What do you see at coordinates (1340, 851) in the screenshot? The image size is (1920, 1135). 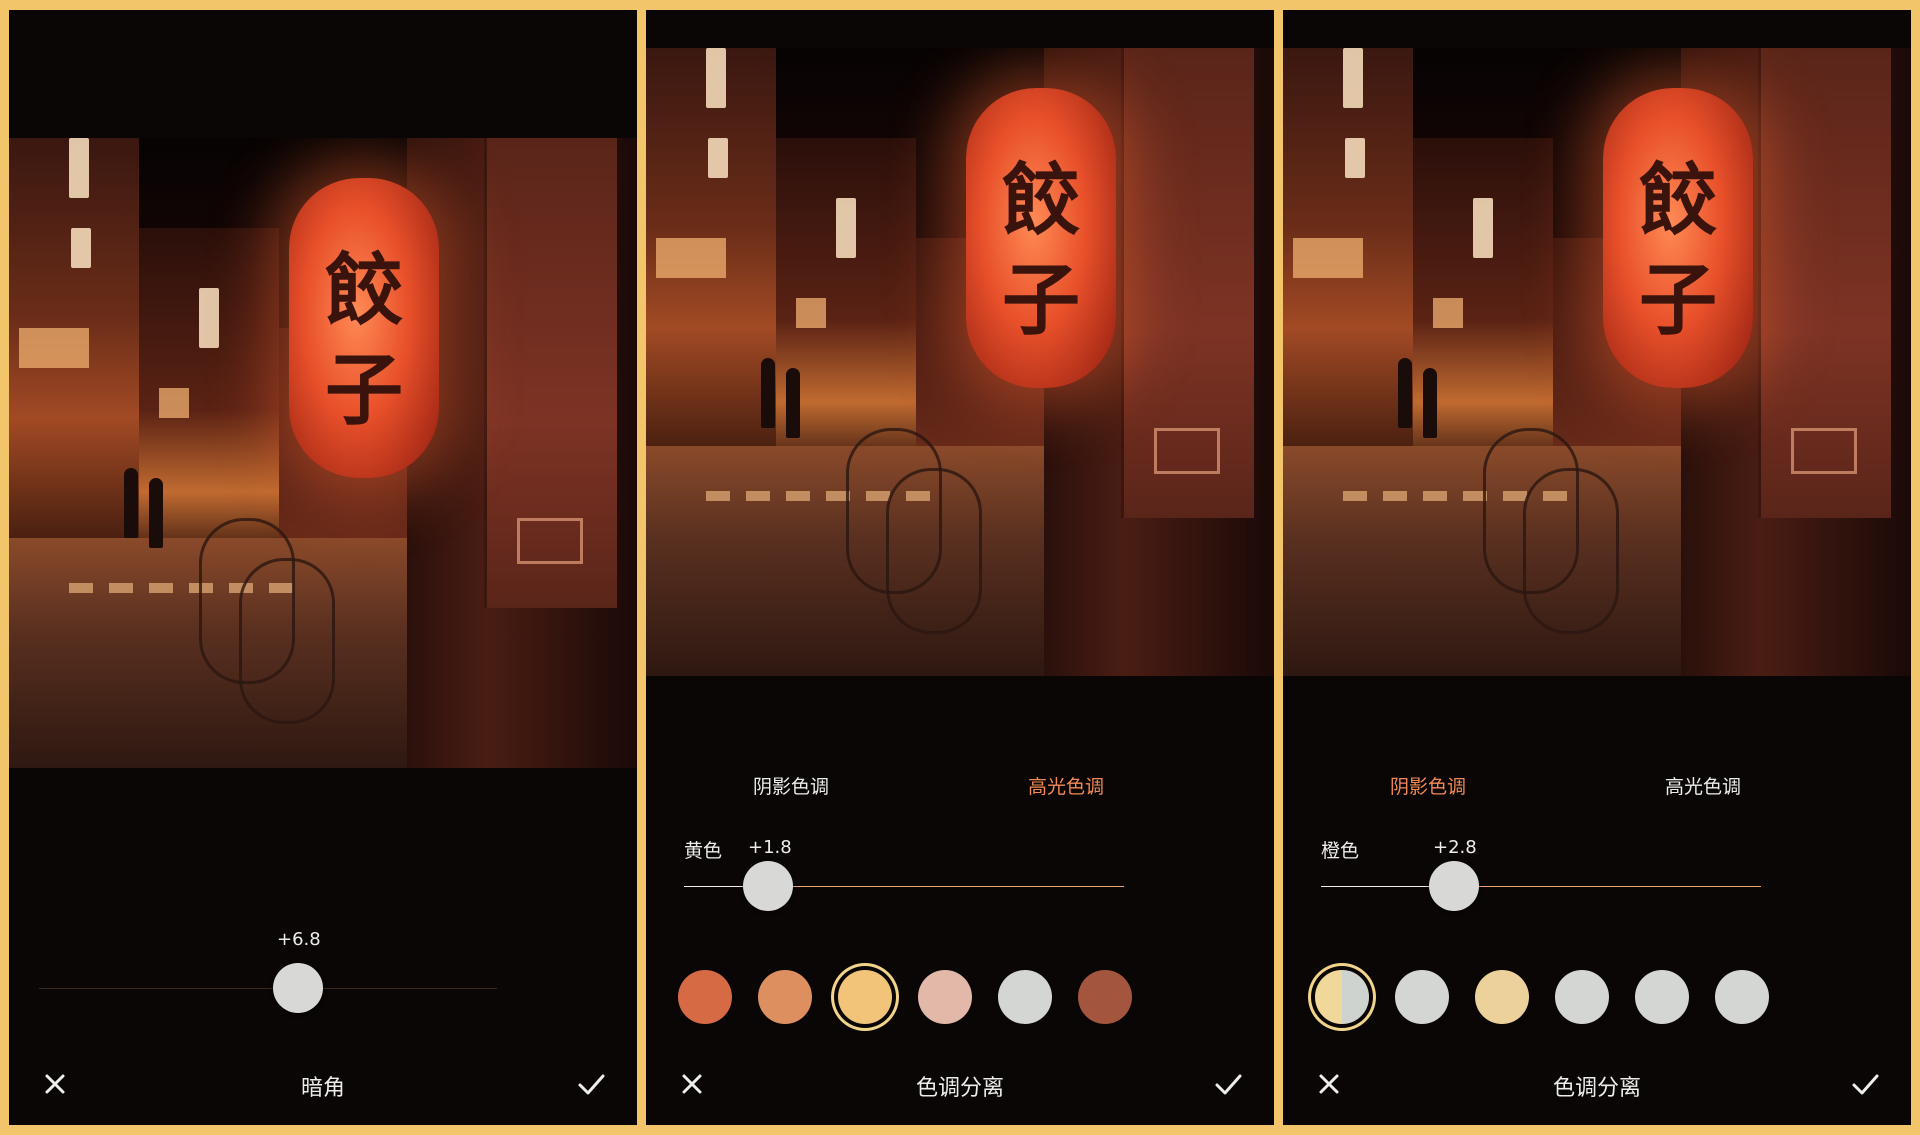 I see `color-label: 橙色` at bounding box center [1340, 851].